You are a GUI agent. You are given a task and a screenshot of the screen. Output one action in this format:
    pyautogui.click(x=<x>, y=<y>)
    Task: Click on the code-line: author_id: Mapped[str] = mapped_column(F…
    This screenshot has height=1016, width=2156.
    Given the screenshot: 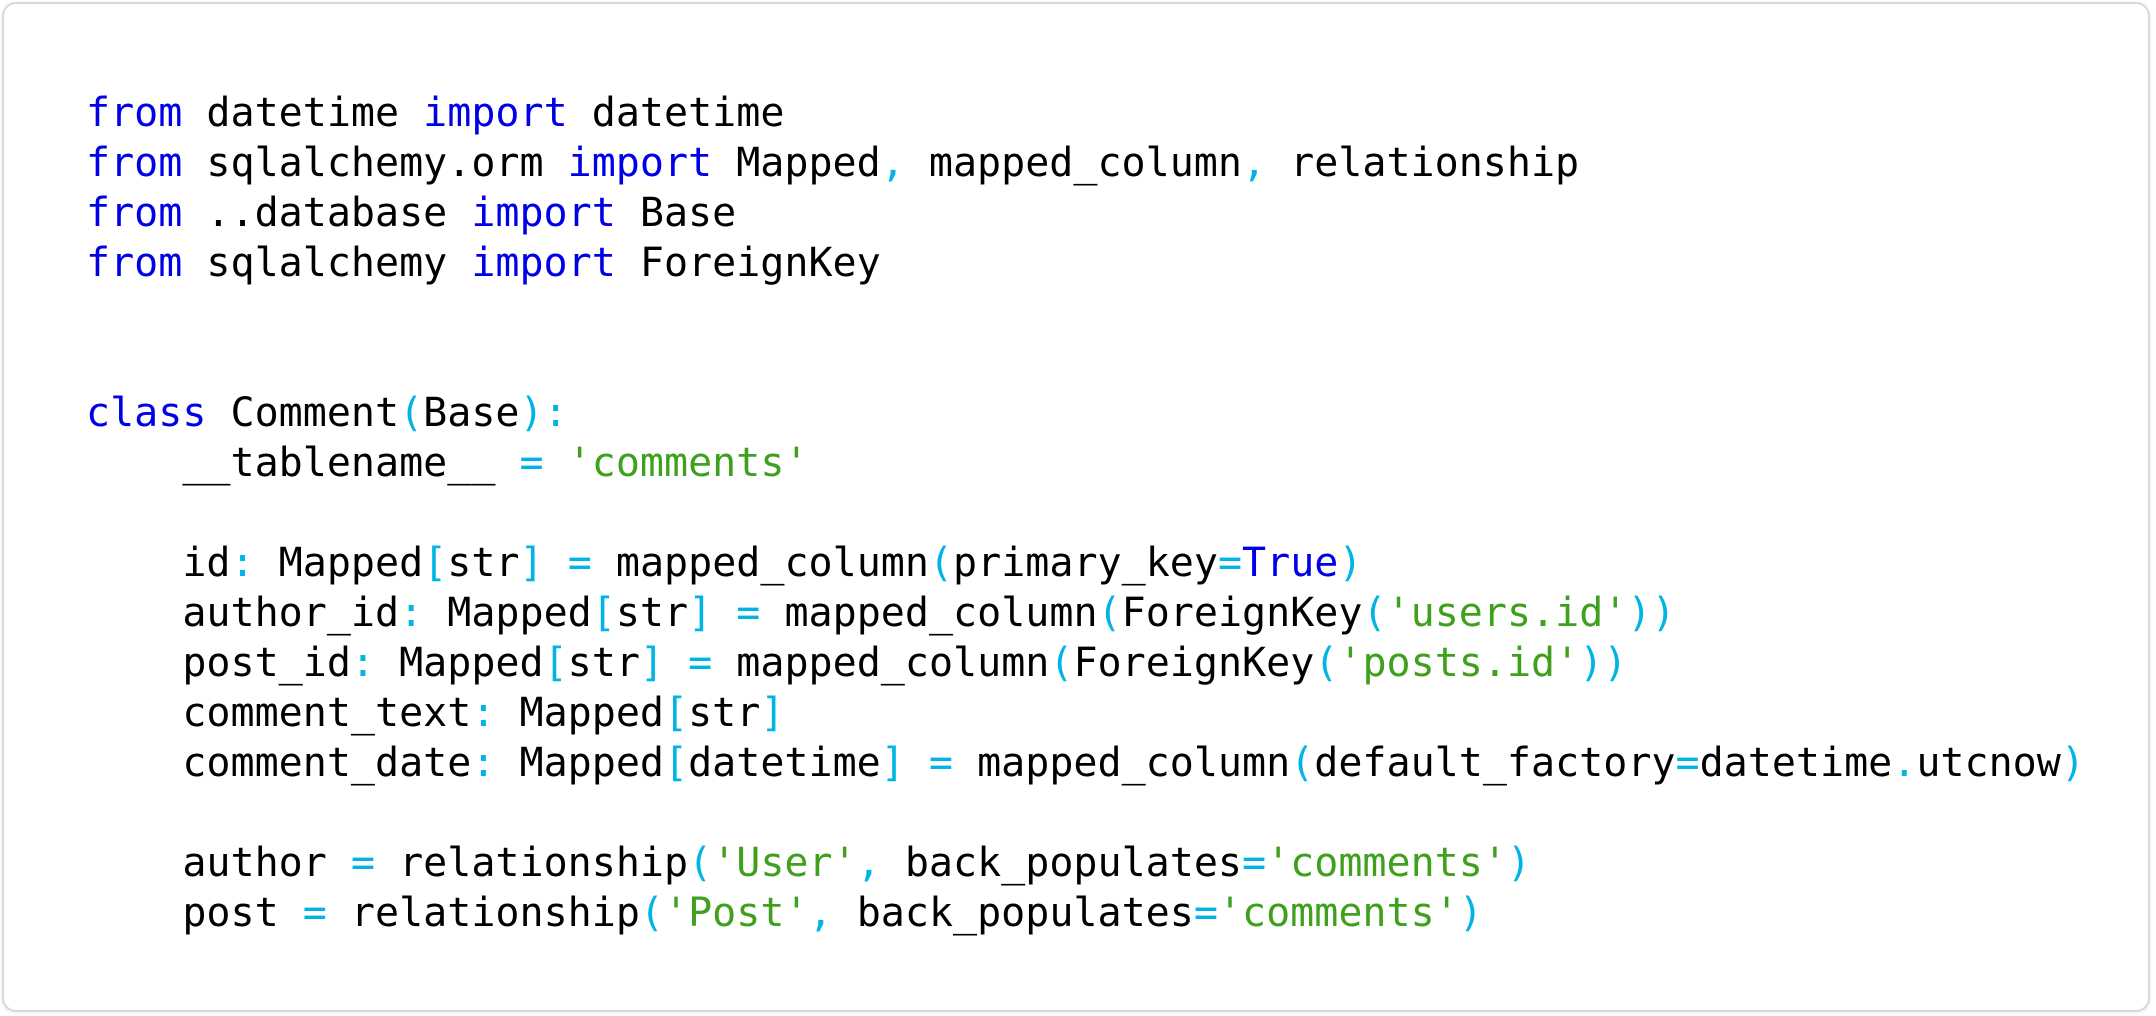 What is the action you would take?
    pyautogui.click(x=1085, y=613)
    